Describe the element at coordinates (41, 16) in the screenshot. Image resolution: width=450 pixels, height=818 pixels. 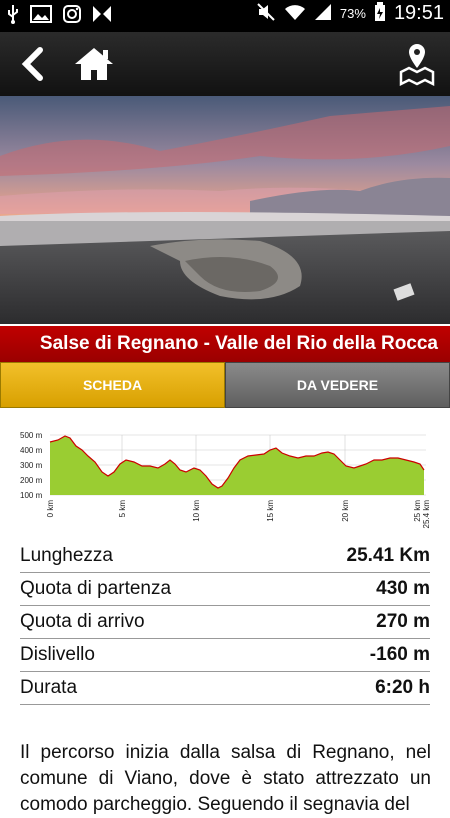
I see `gallery-icon` at that location.